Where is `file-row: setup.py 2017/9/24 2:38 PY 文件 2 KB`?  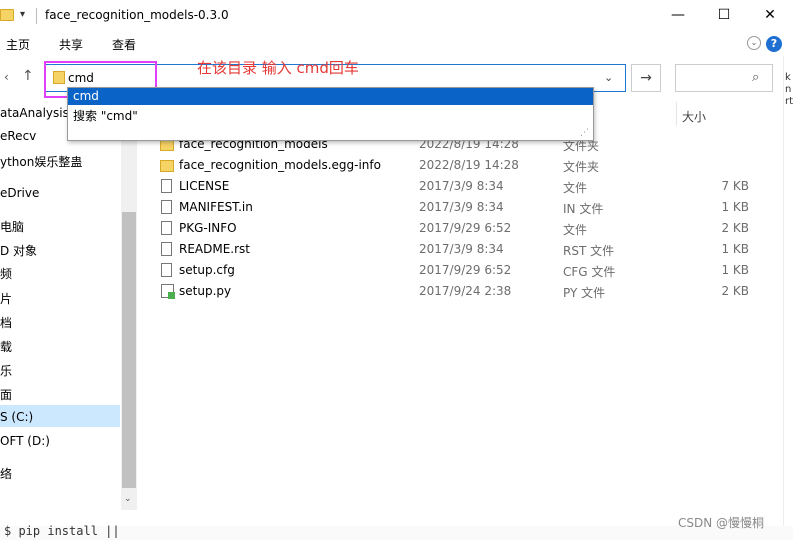
file-row: setup.py 2017/9/24 2:38 PY 文件 2 KB is located at coordinates (455, 291).